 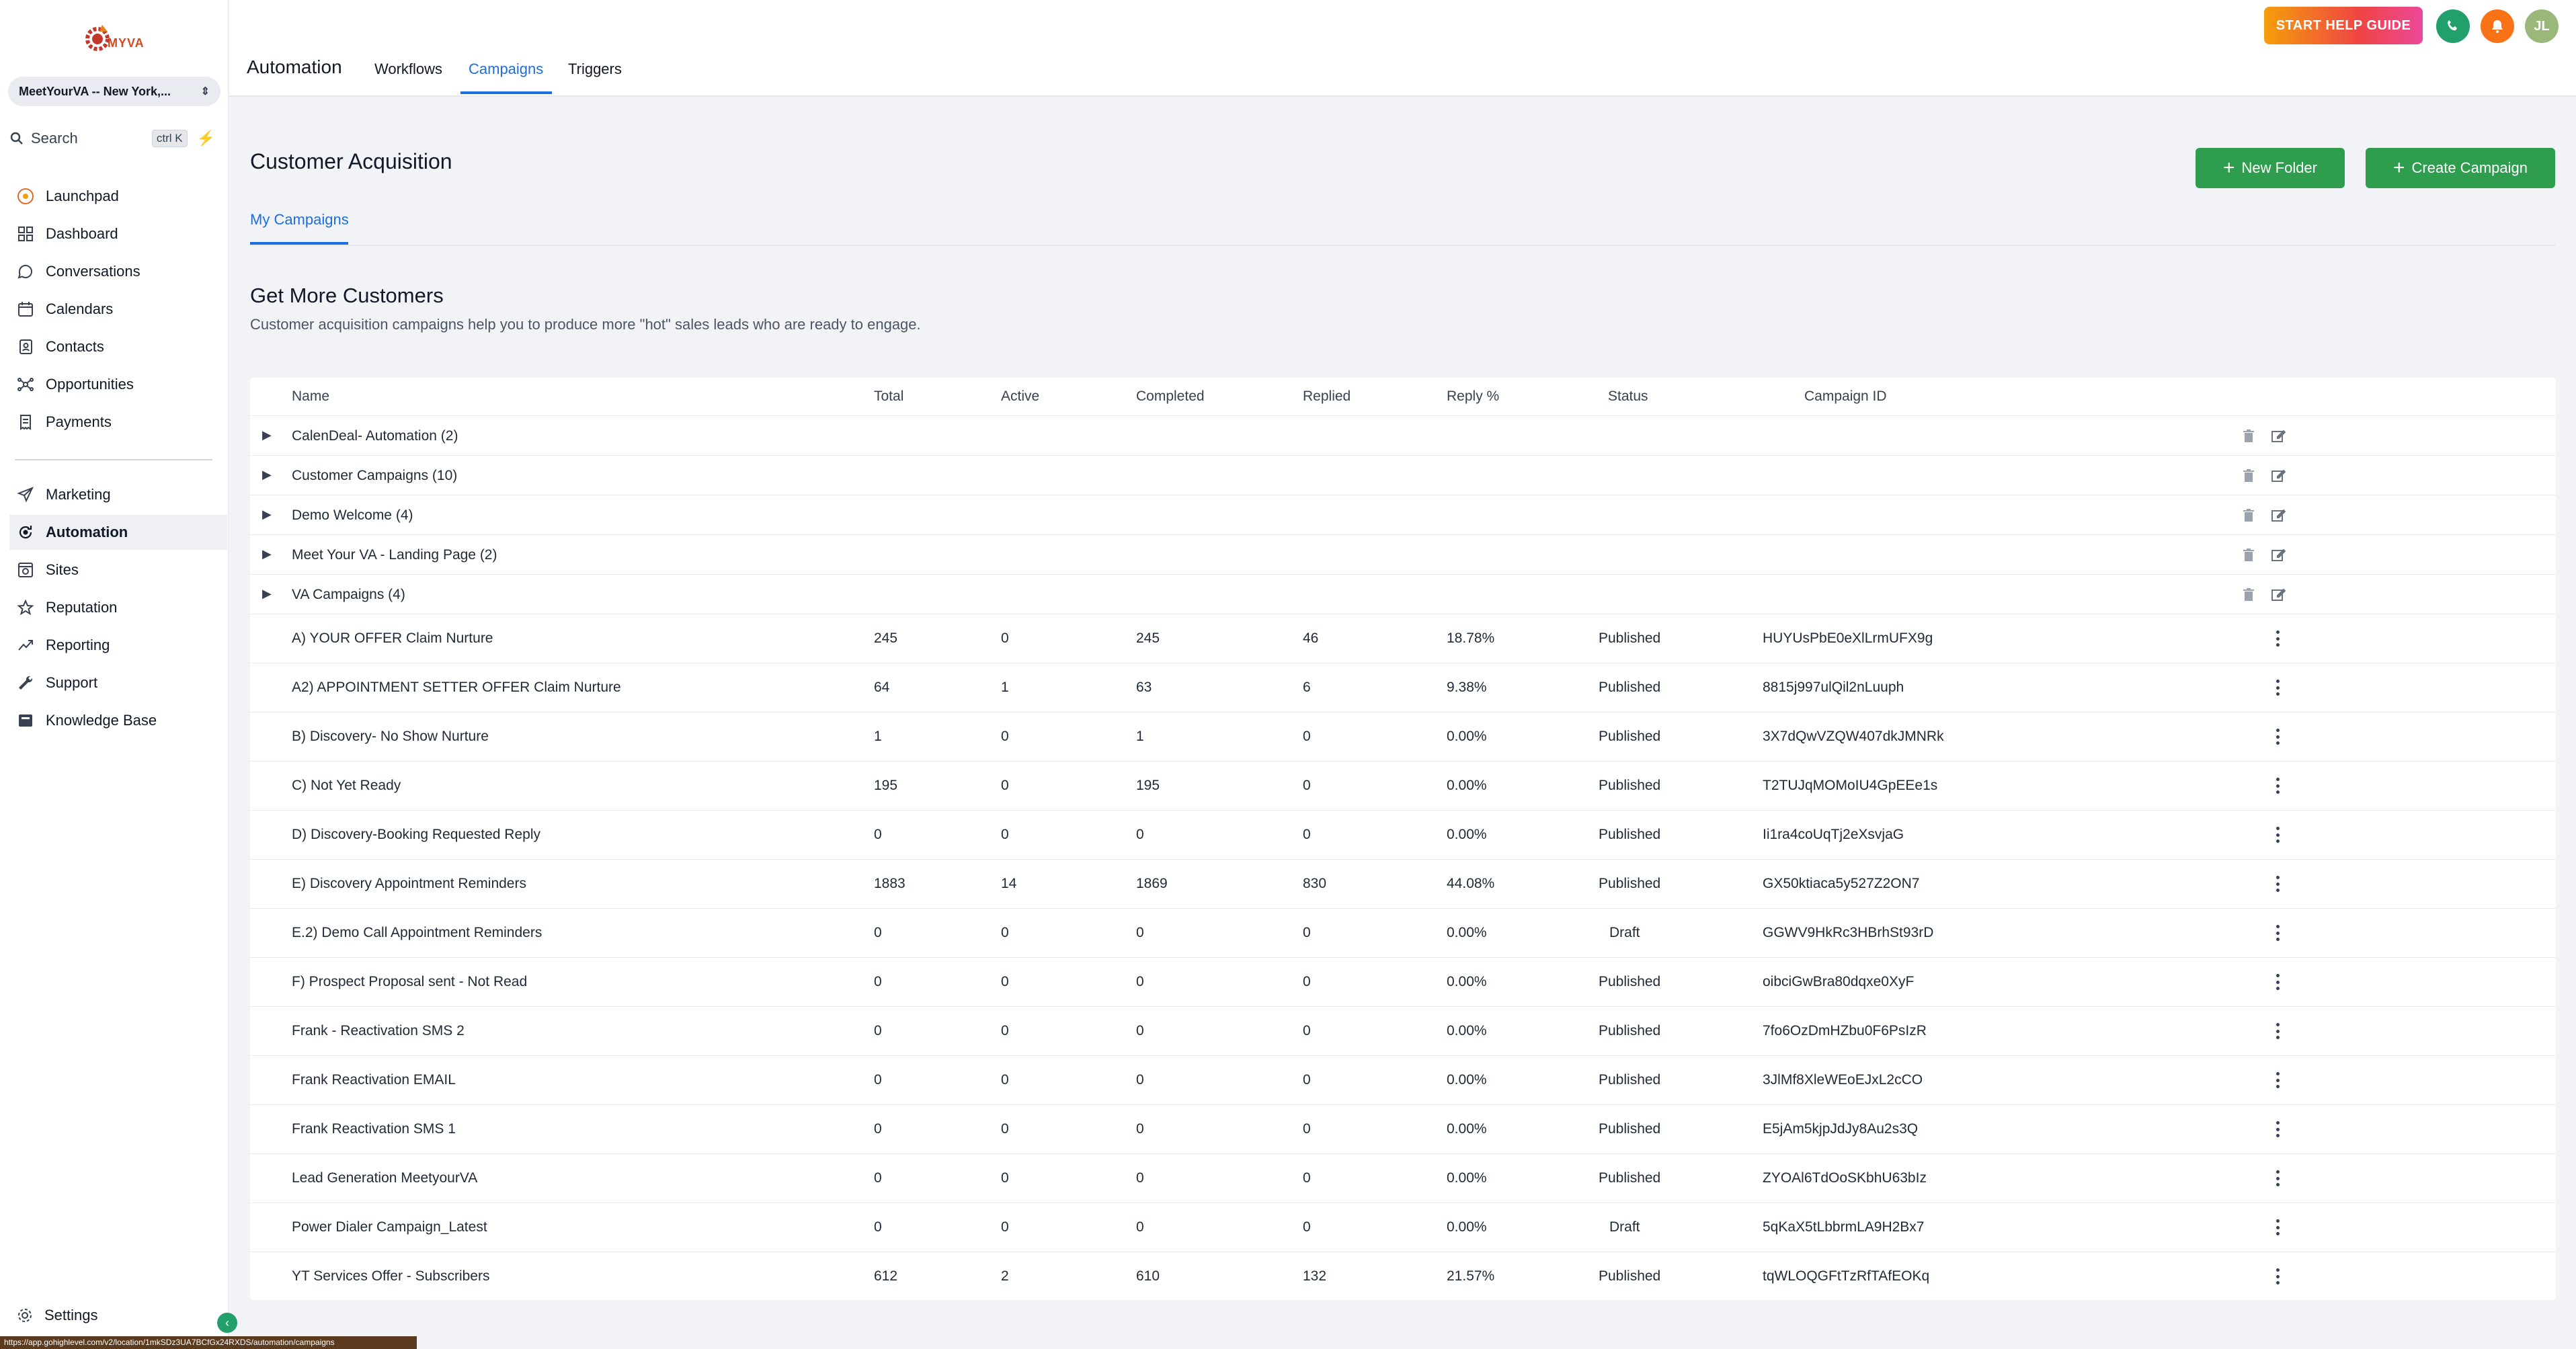 What do you see at coordinates (417, 933) in the screenshot?
I see `campaign-name: E.2) Demo Call Appointment Reminders` at bounding box center [417, 933].